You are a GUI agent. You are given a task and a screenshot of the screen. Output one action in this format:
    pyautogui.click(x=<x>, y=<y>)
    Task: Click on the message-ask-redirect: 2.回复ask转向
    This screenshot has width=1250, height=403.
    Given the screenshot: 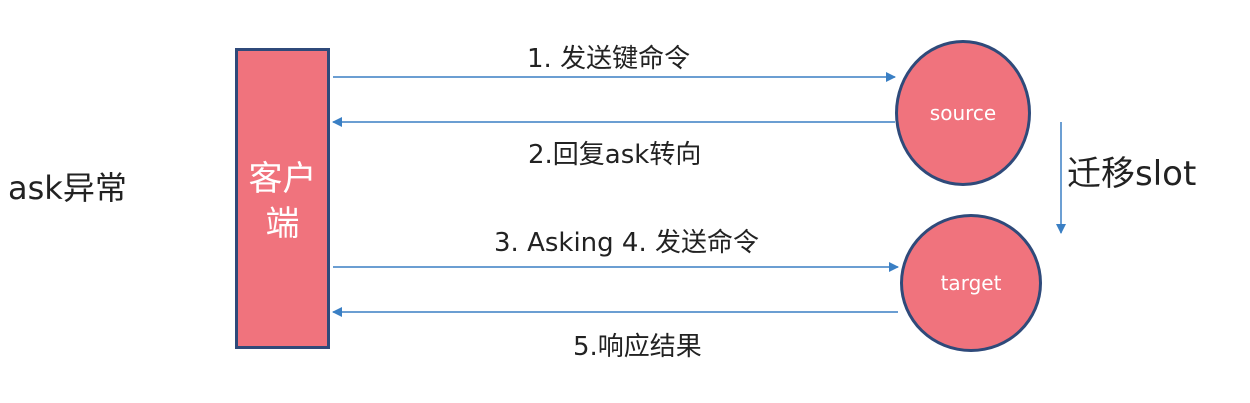 What is the action you would take?
    pyautogui.click(x=615, y=155)
    